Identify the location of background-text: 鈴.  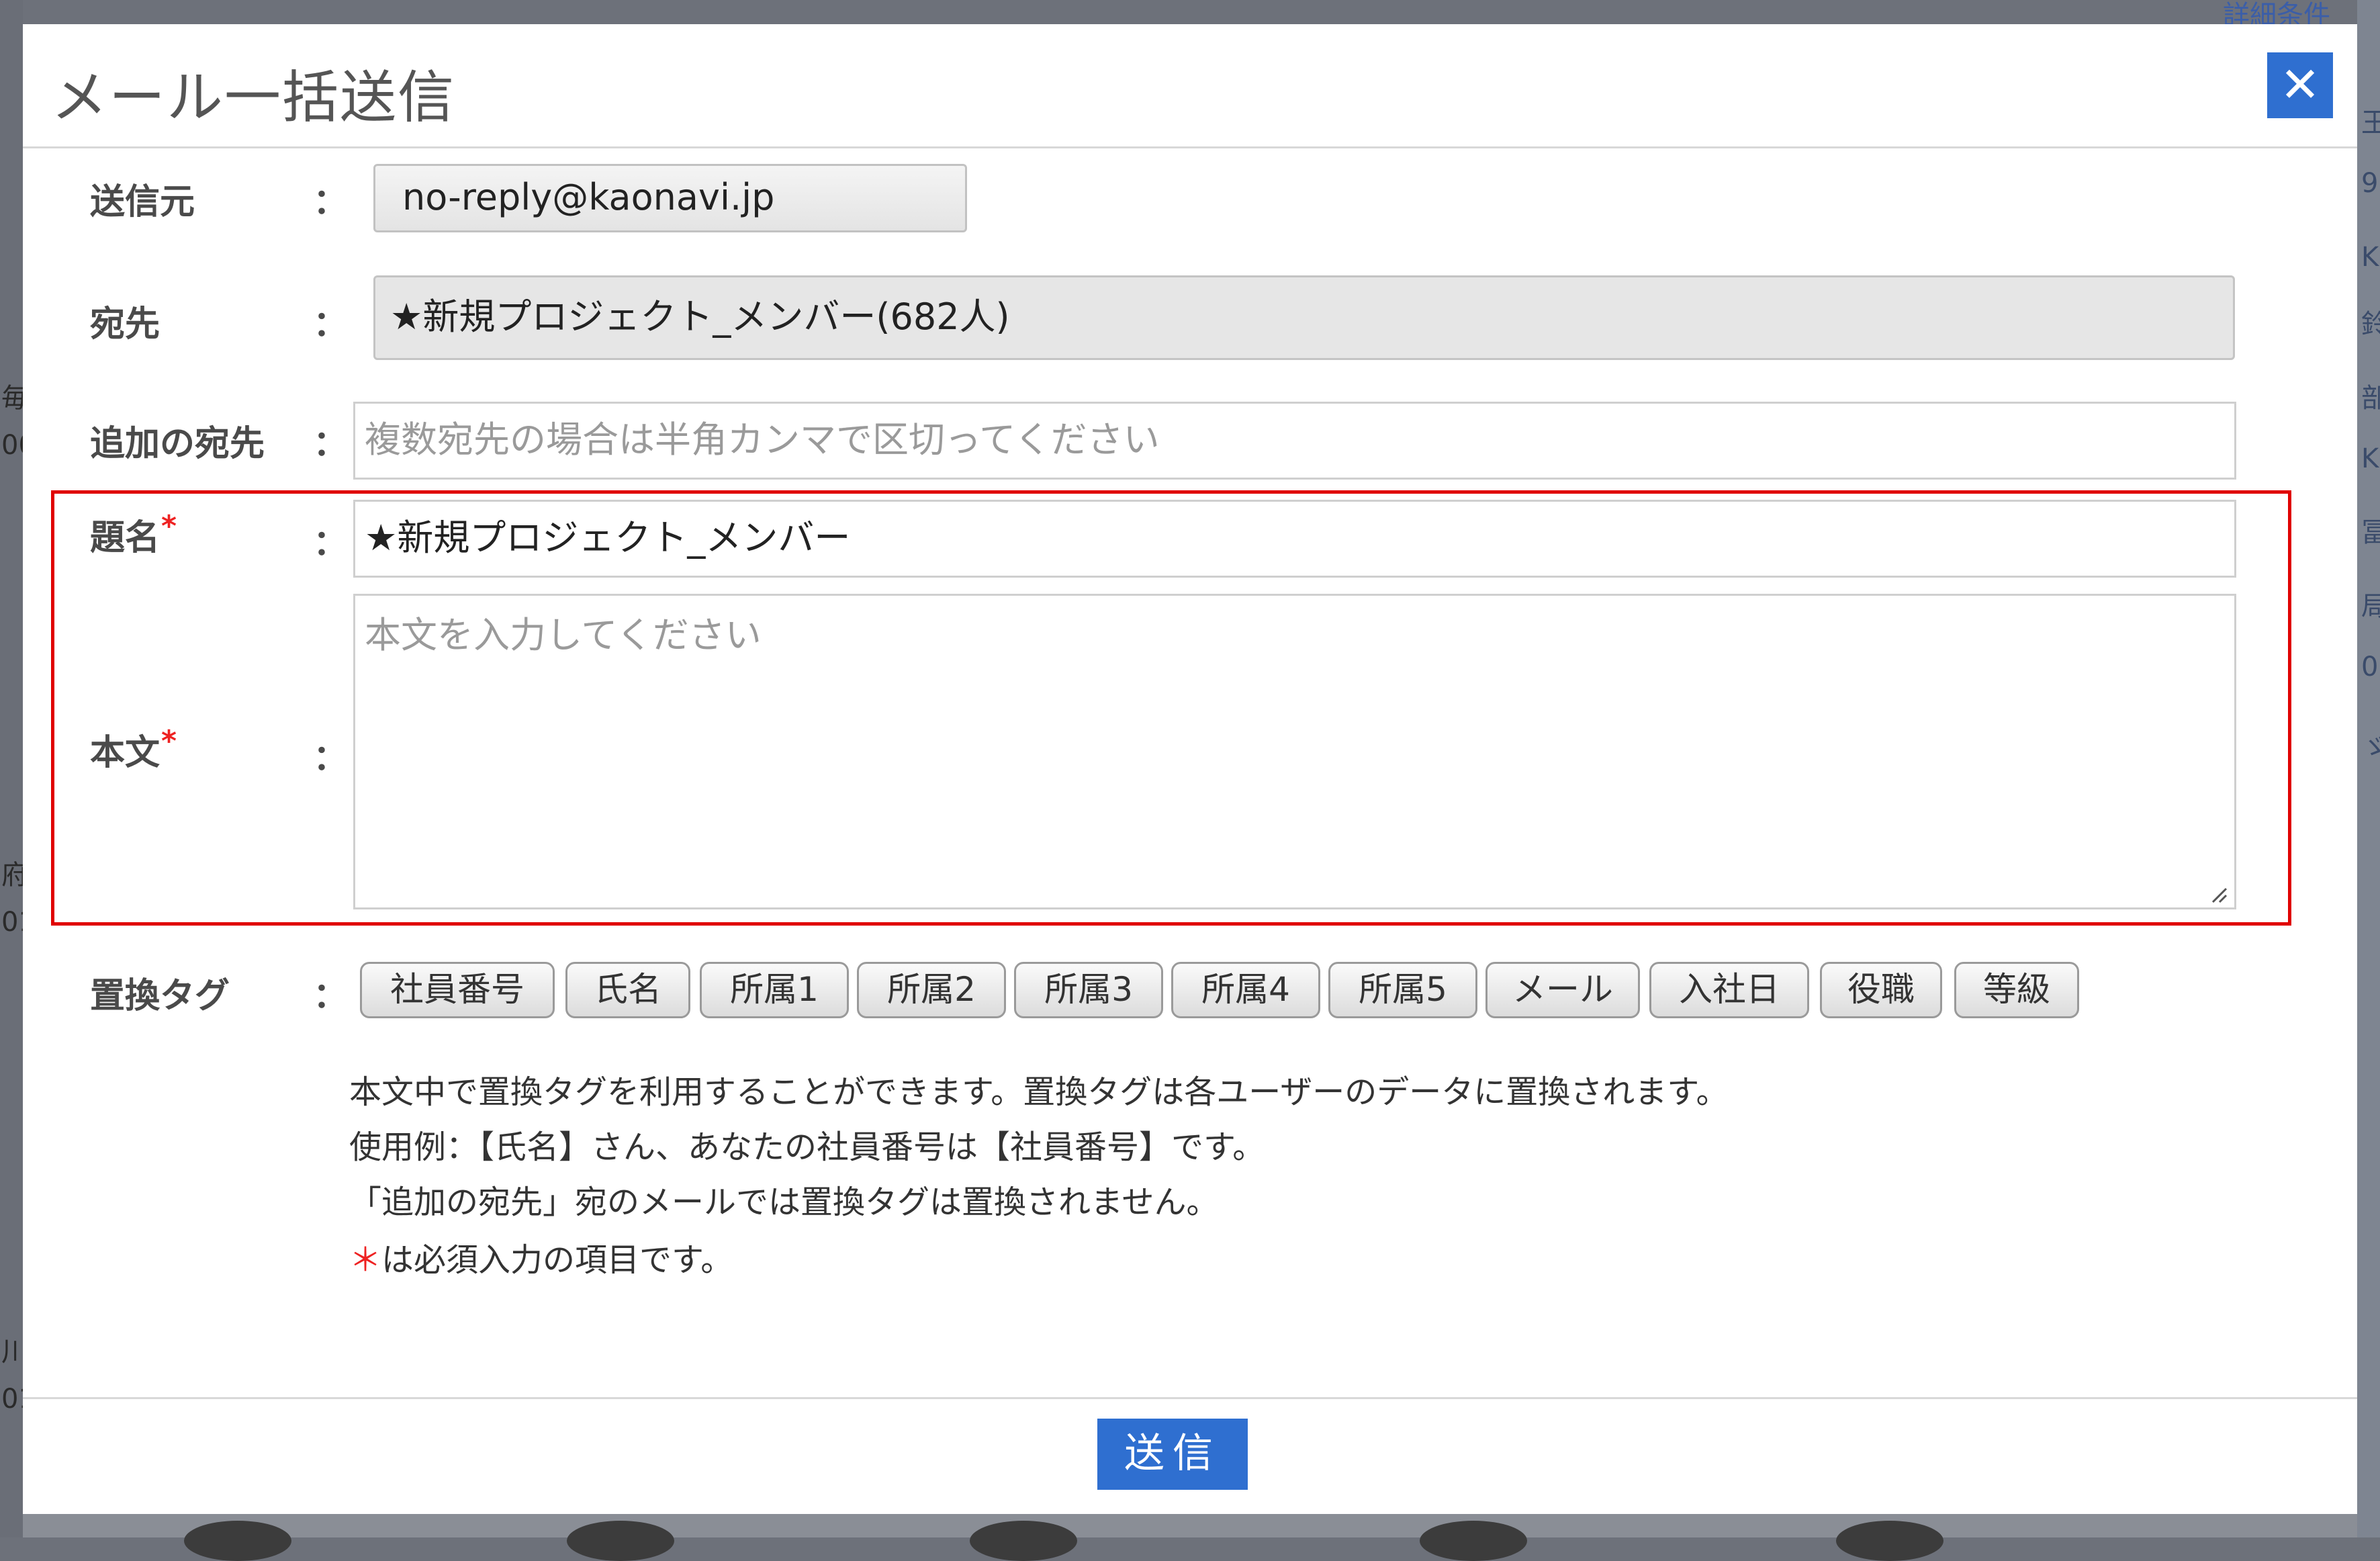
(2370, 325).